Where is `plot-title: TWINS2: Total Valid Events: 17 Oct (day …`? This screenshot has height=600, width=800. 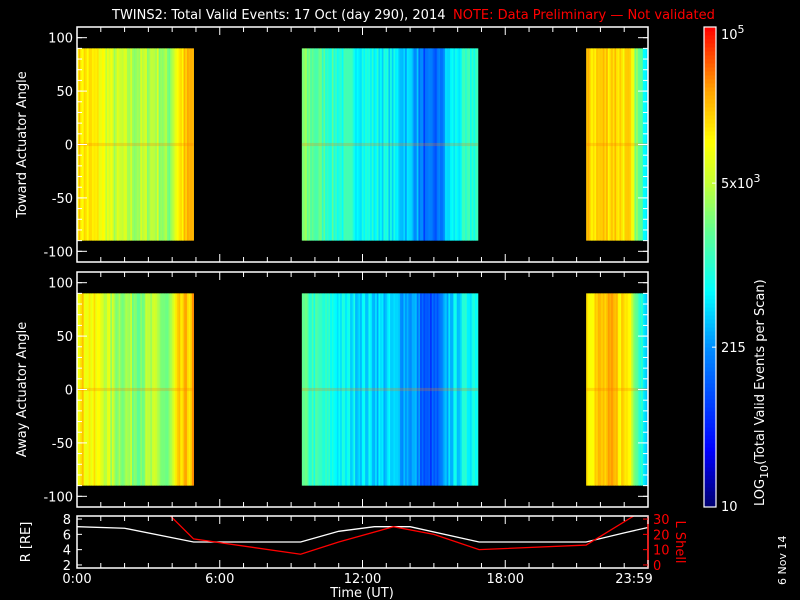
plot-title: TWINS2: Total Valid Events: 17 Oct (day … is located at coordinates (278, 15).